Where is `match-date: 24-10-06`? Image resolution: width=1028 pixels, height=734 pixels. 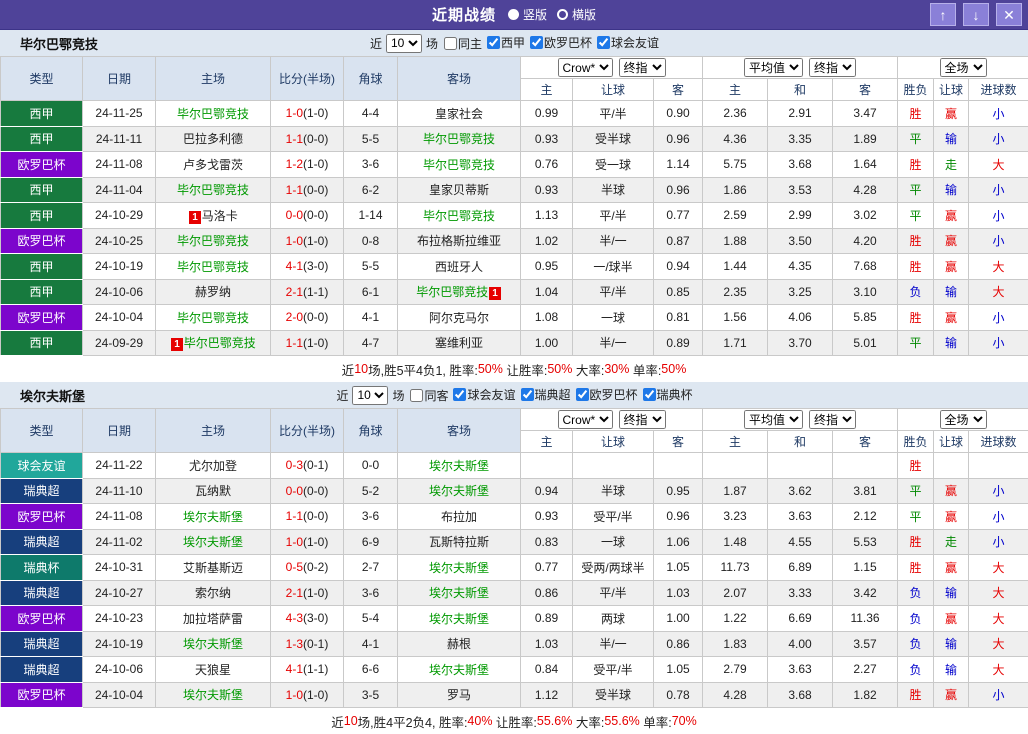 match-date: 24-10-06 is located at coordinates (119, 670).